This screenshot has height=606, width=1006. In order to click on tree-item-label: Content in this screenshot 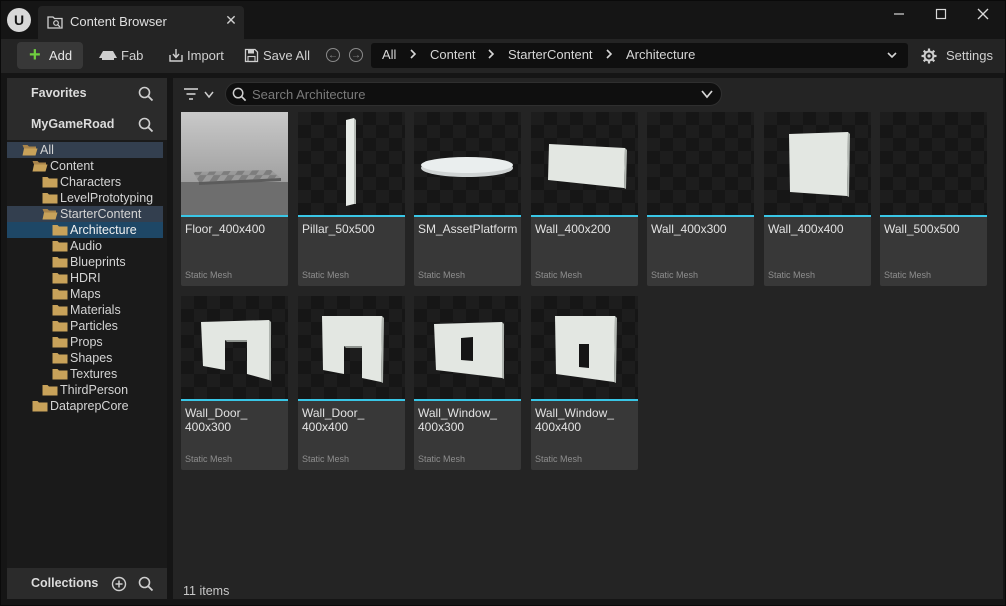, I will do `click(72, 166)`.